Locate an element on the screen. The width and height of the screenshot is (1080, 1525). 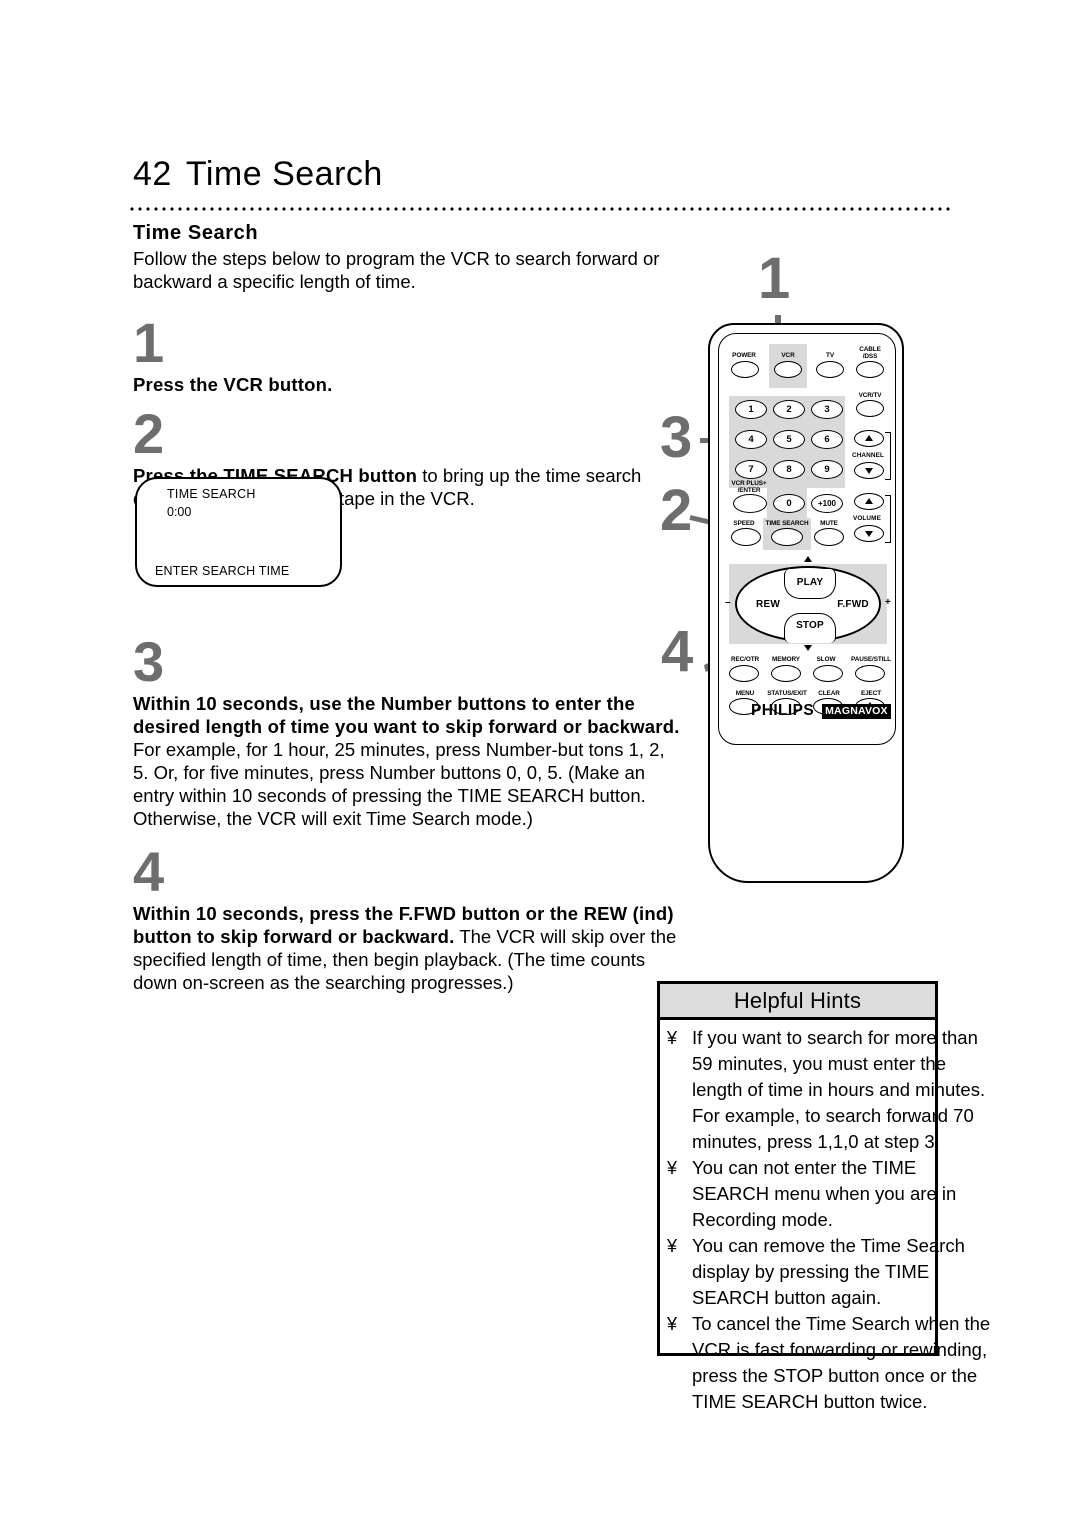
ring-up-arrow-icon is located at coordinates (808, 559).